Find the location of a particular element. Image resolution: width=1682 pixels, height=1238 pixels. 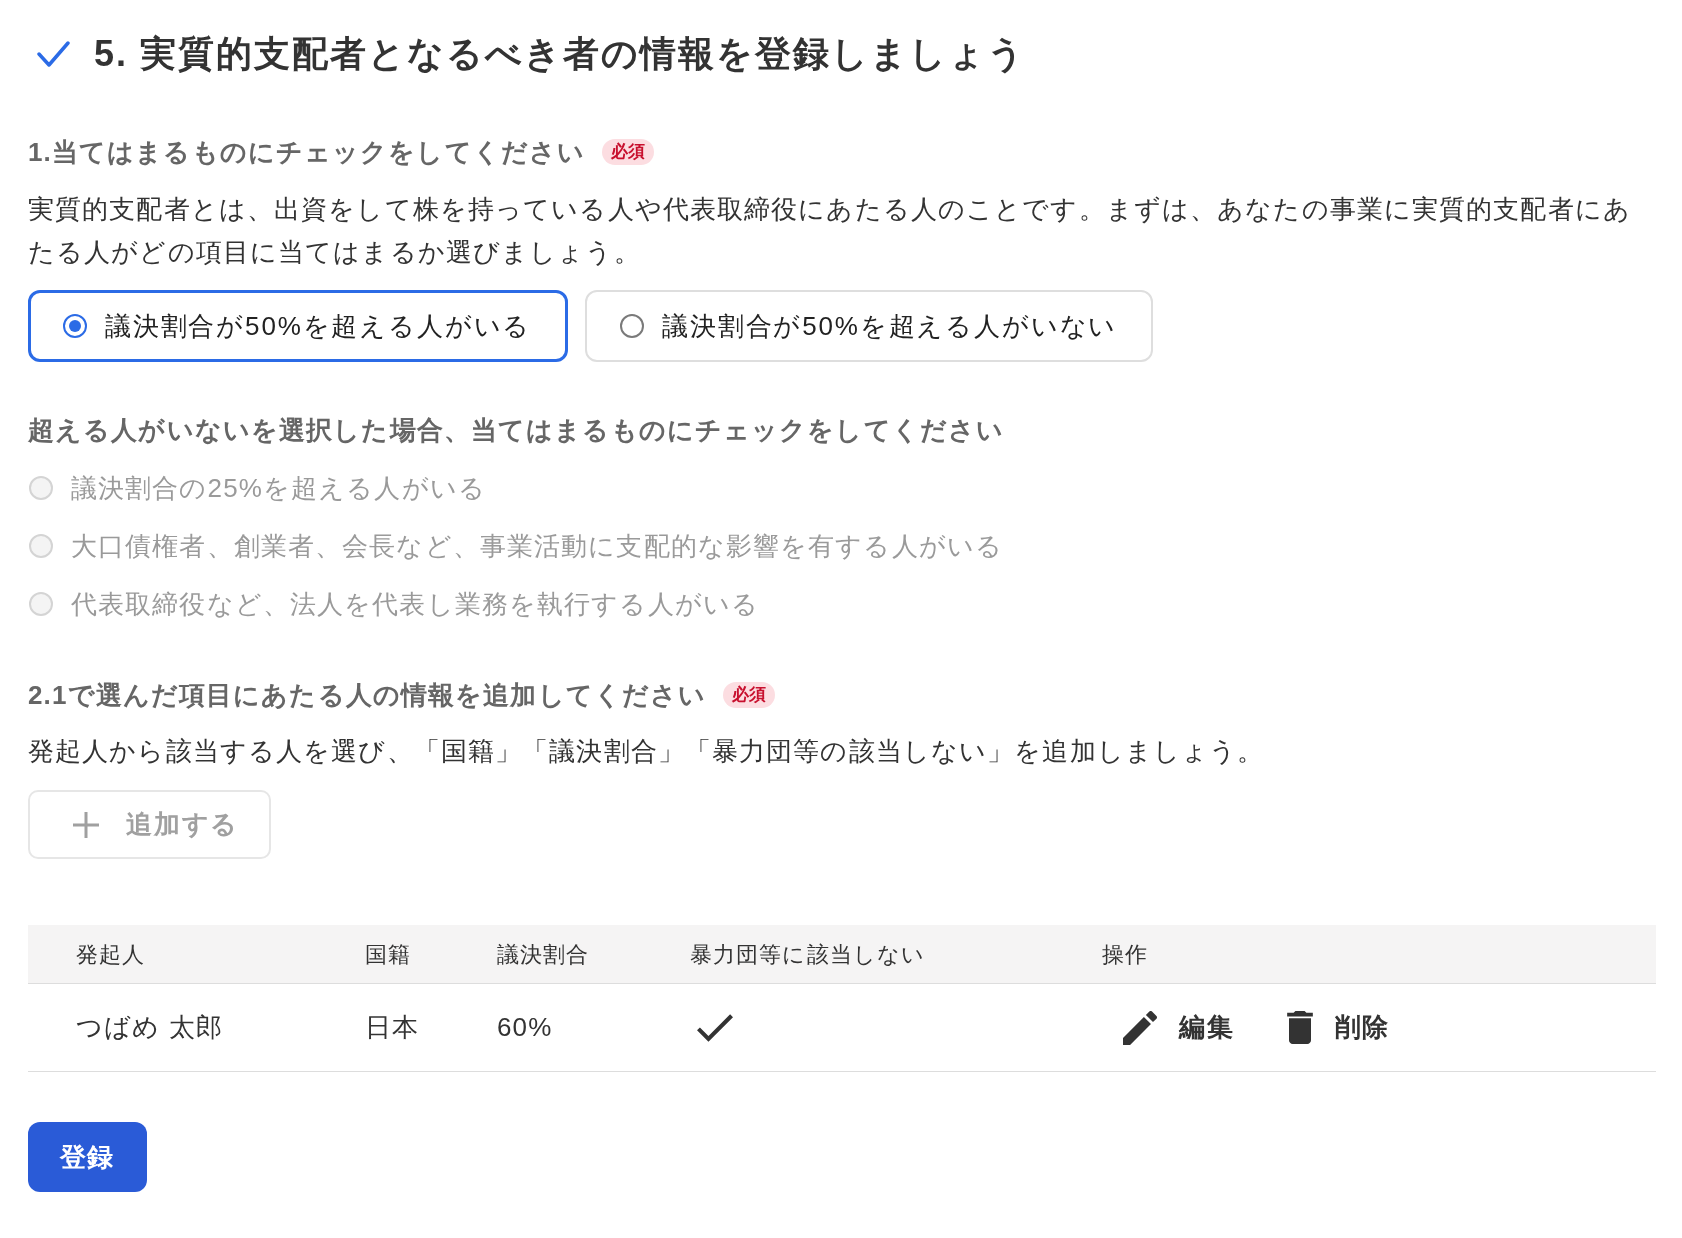

table-cell-text: 日本 is located at coordinates (392, 1027).